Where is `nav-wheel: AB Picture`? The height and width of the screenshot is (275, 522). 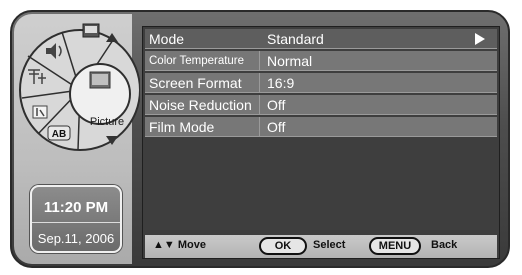
nav-wheel: AB Picture is located at coordinates (79, 88).